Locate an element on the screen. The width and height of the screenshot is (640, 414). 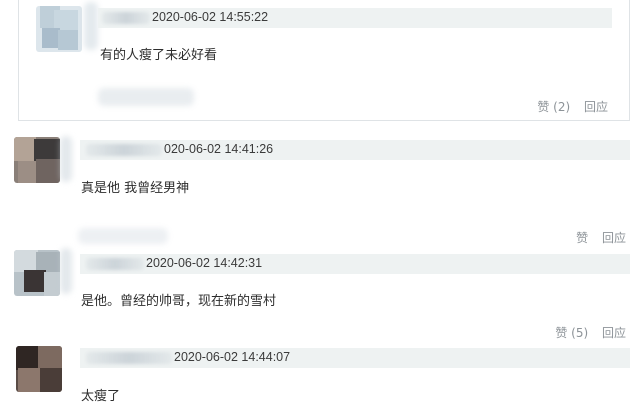
like-link: 赞 is located at coordinates (582, 237).